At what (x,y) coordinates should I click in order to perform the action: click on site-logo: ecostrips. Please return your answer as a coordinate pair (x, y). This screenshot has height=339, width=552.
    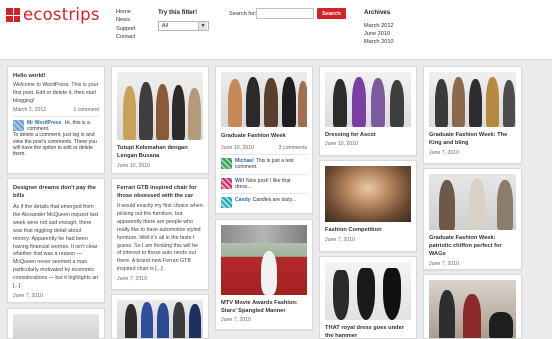
    Looking at the image, I should click on (53, 14).